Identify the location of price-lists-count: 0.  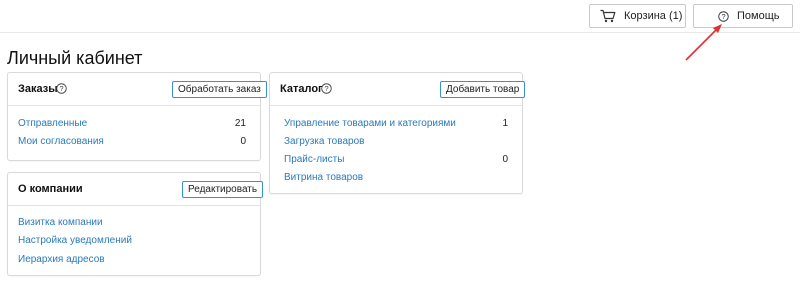
(505, 159).